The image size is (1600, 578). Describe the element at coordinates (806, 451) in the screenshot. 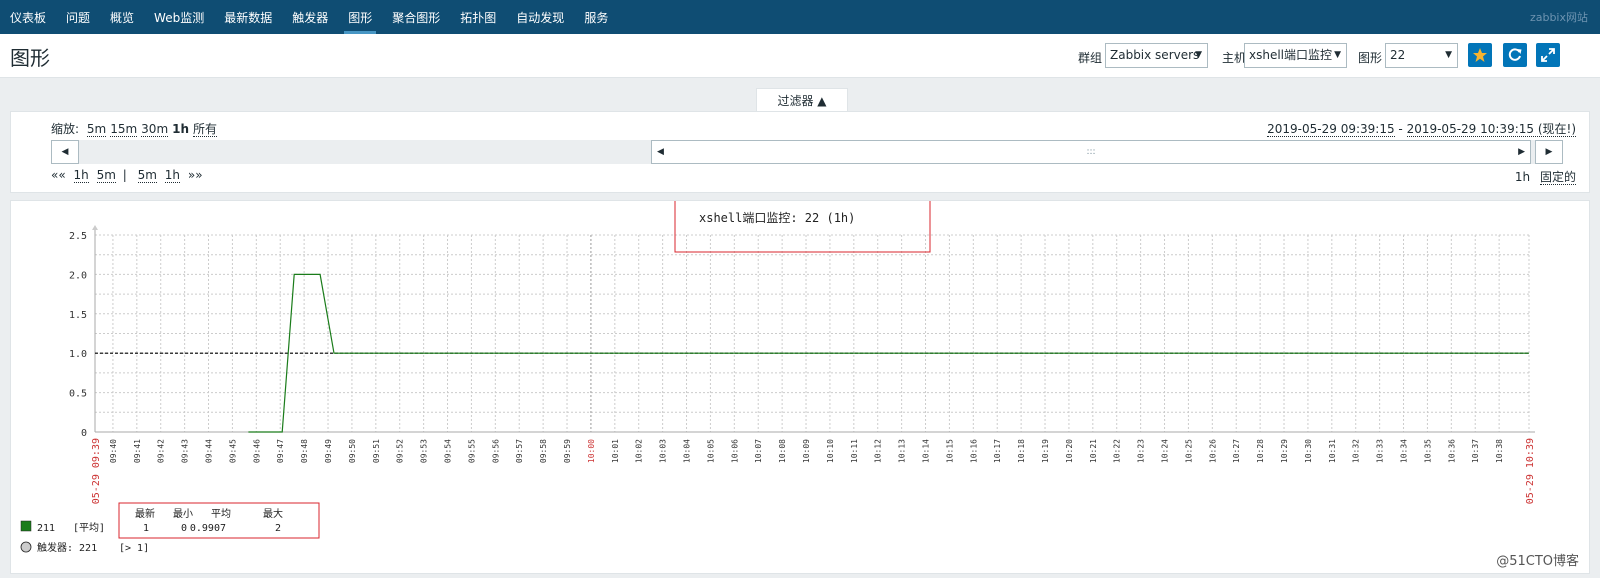

I see `x-tick-label: 10:09` at that location.